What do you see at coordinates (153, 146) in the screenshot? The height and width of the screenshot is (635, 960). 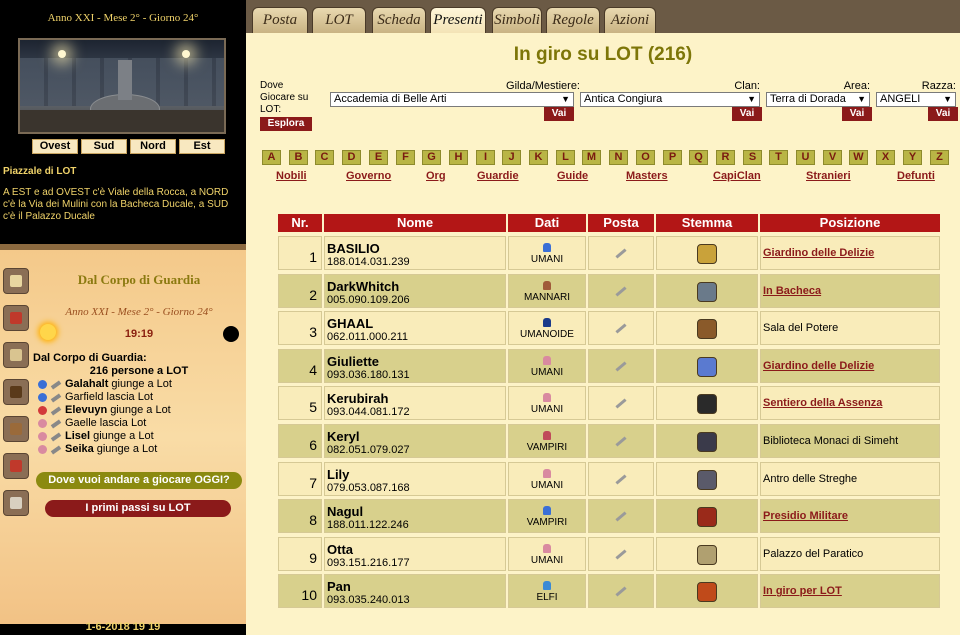 I see `dir-nord-button: Nord` at bounding box center [153, 146].